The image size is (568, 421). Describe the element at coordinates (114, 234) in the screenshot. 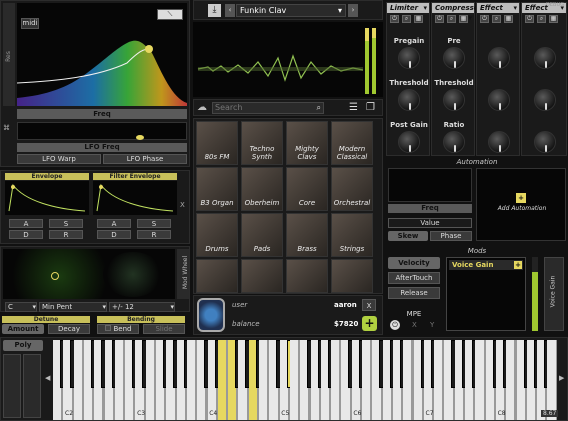

I see `filter-decay-button: D` at that location.